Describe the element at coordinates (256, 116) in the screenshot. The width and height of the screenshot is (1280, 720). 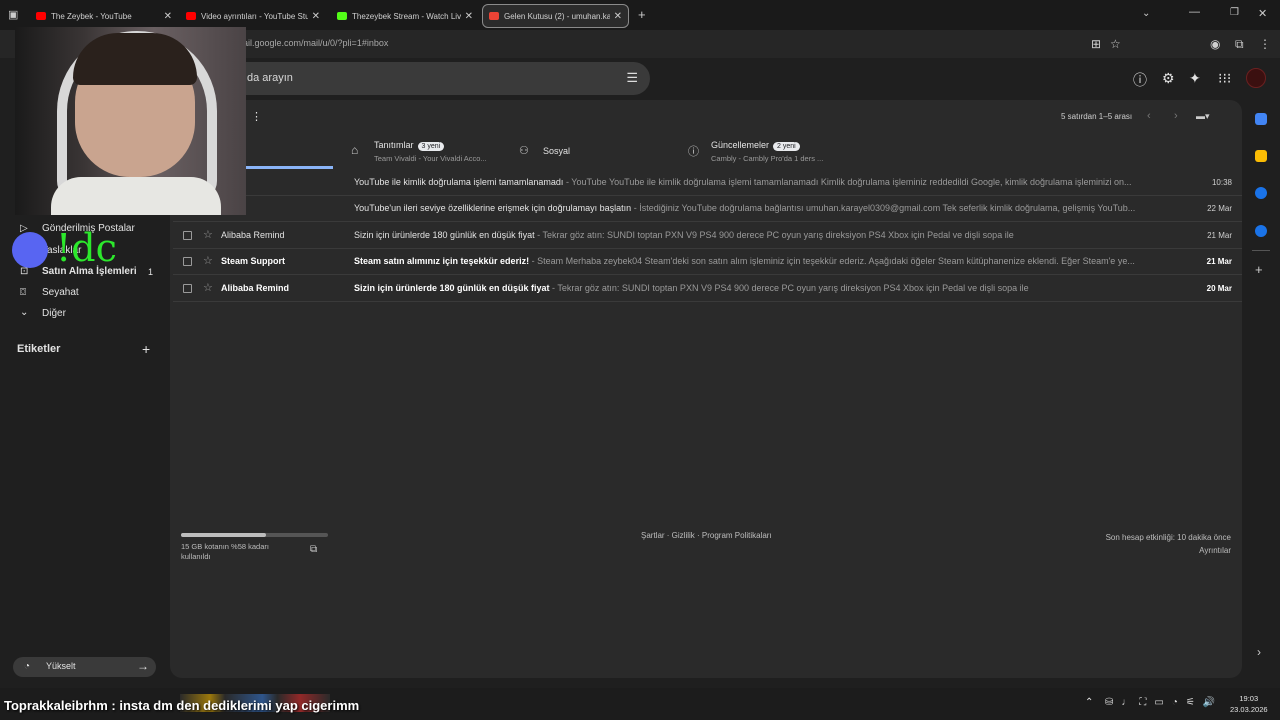
I see `more-options-icon: ⋮` at that location.